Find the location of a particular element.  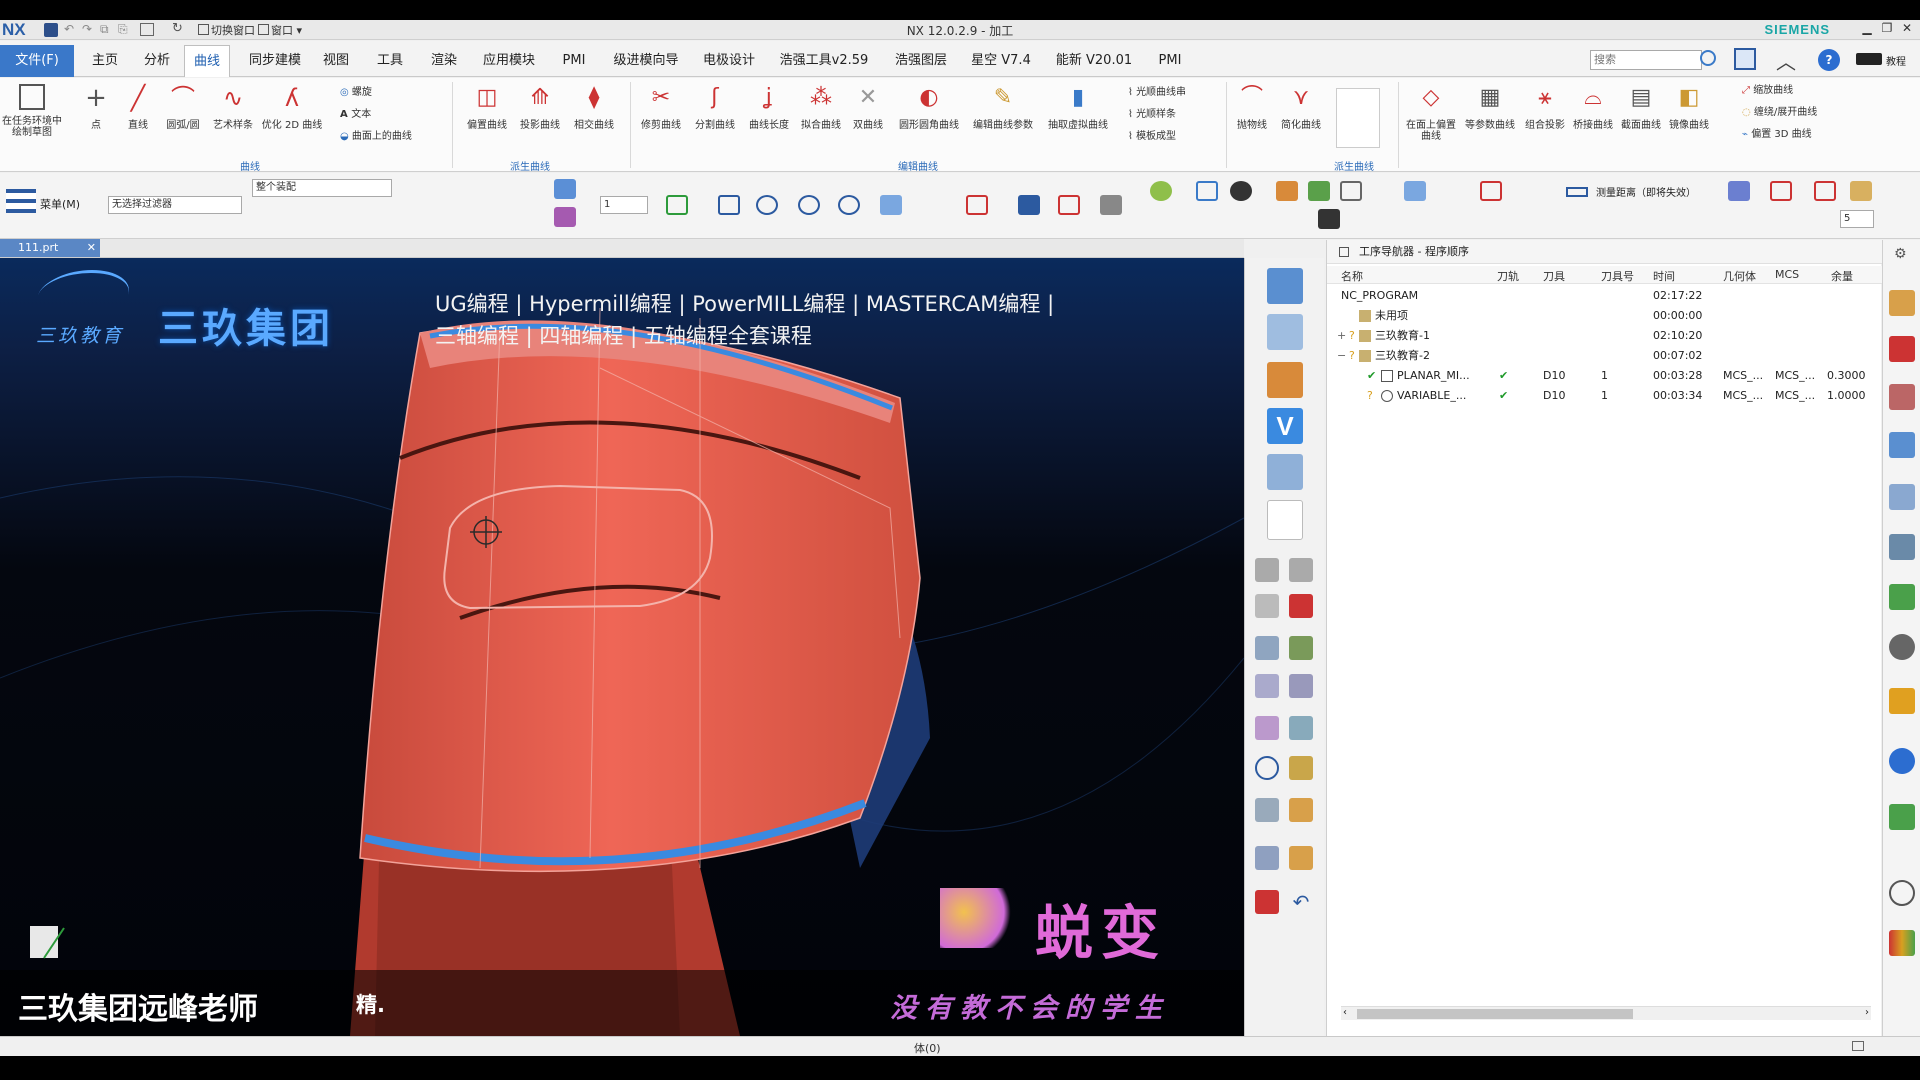

rotate-icon is located at coordinates (809, 205).